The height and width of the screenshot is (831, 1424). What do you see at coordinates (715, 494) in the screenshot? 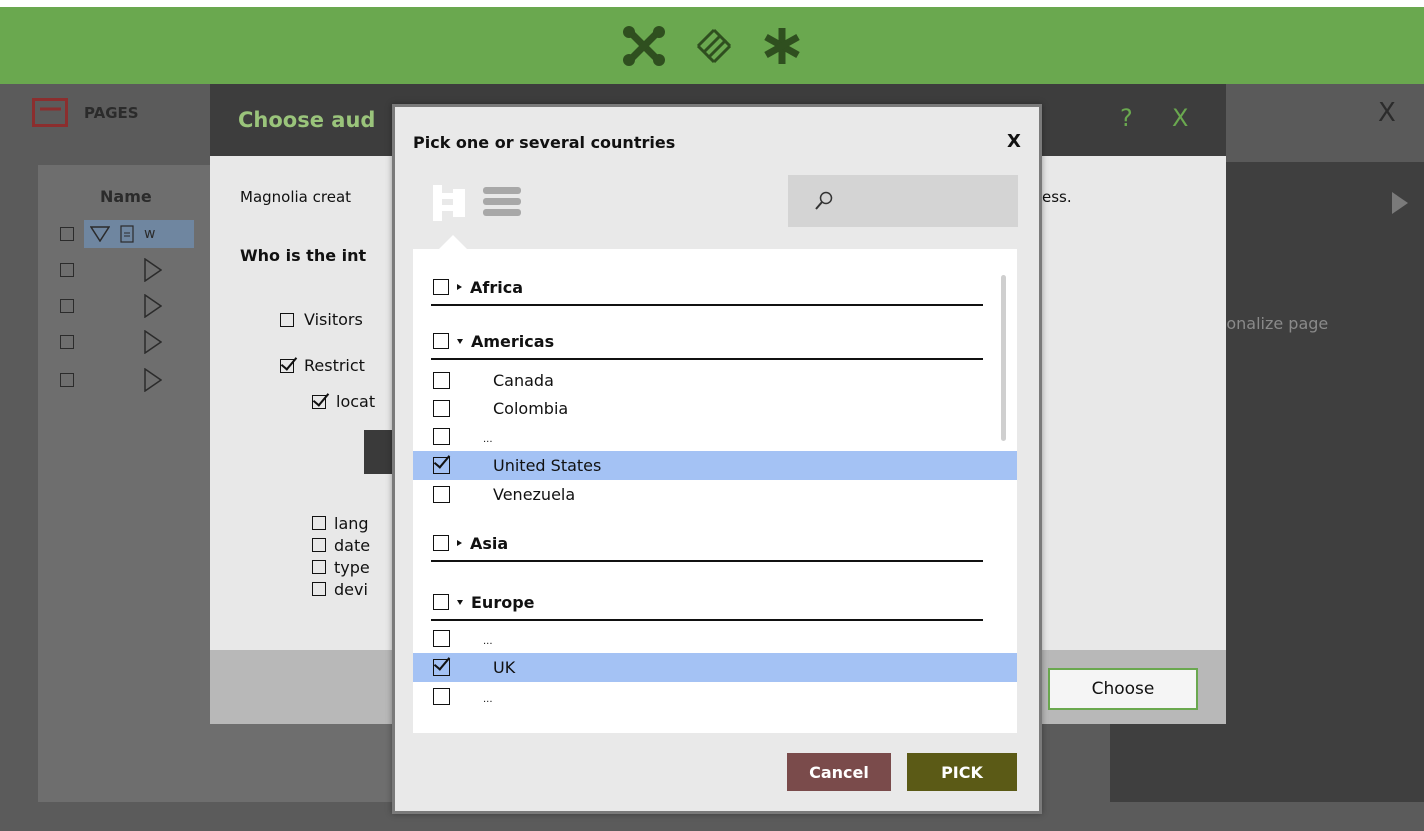
I see `country-item: Venezuela` at bounding box center [715, 494].